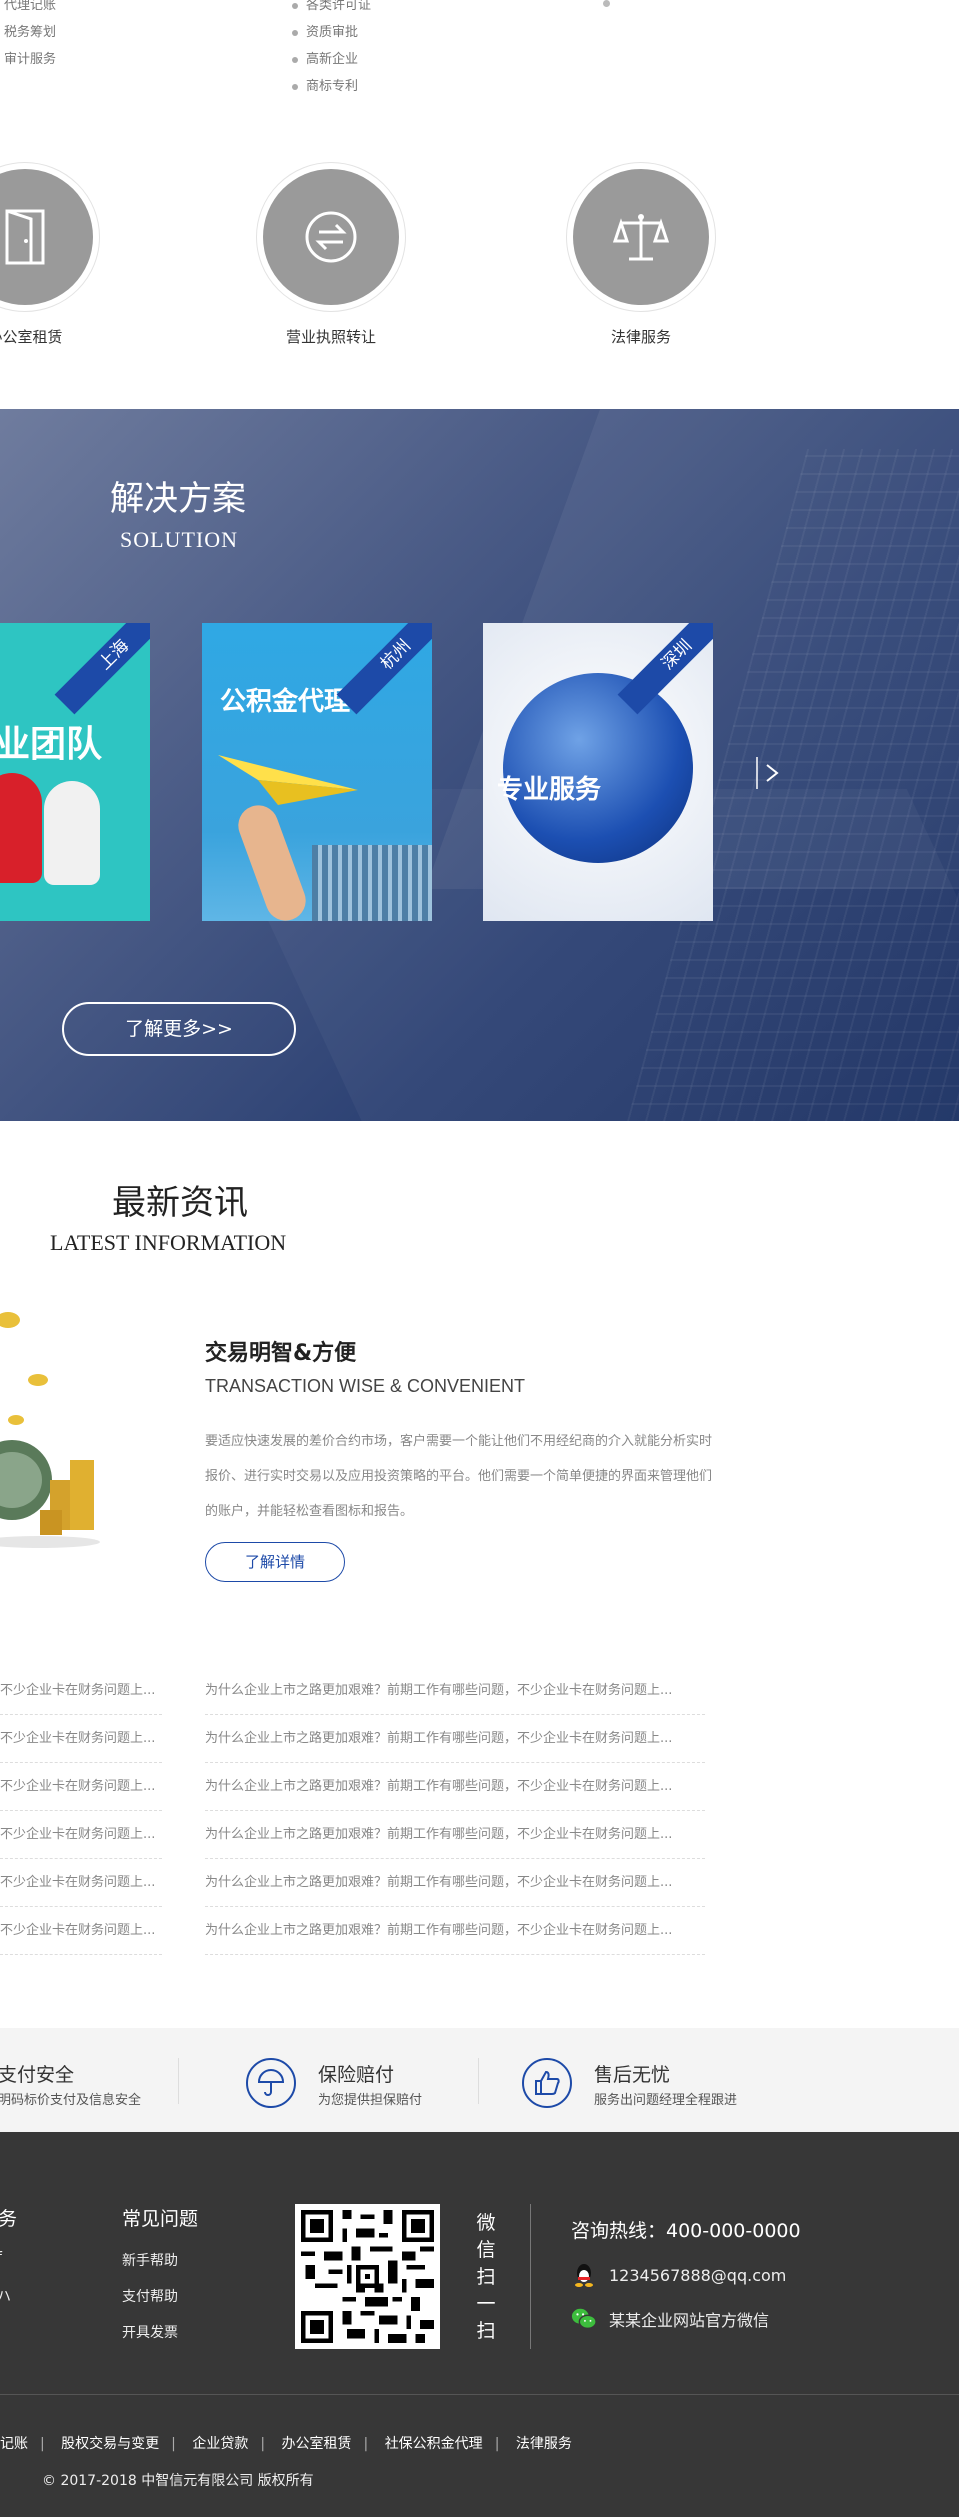  I want to click on list-item: 商标专利, so click(331, 86).